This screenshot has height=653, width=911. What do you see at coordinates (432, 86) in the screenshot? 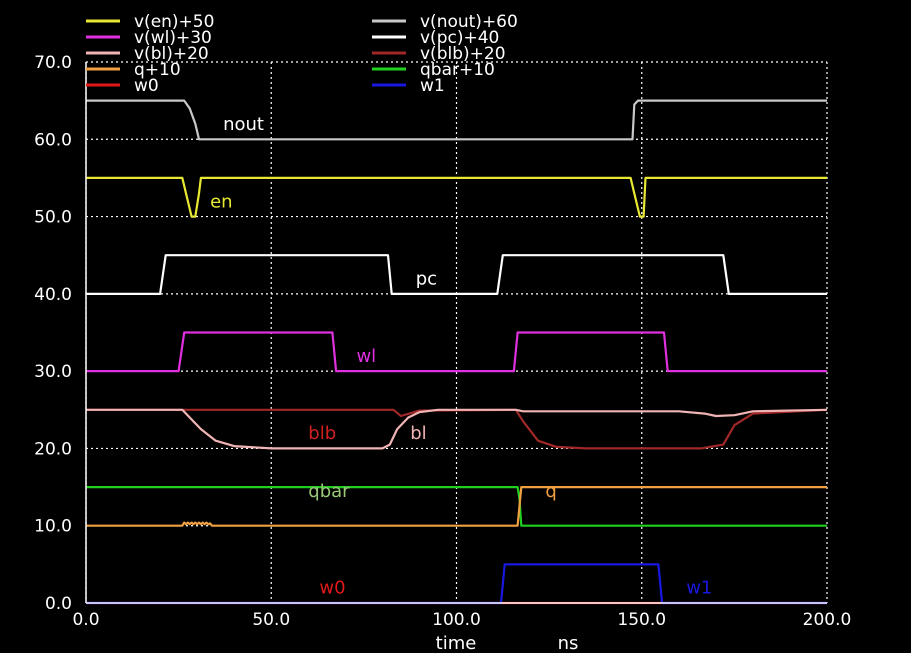
I see `legend-entry: w1` at bounding box center [432, 86].